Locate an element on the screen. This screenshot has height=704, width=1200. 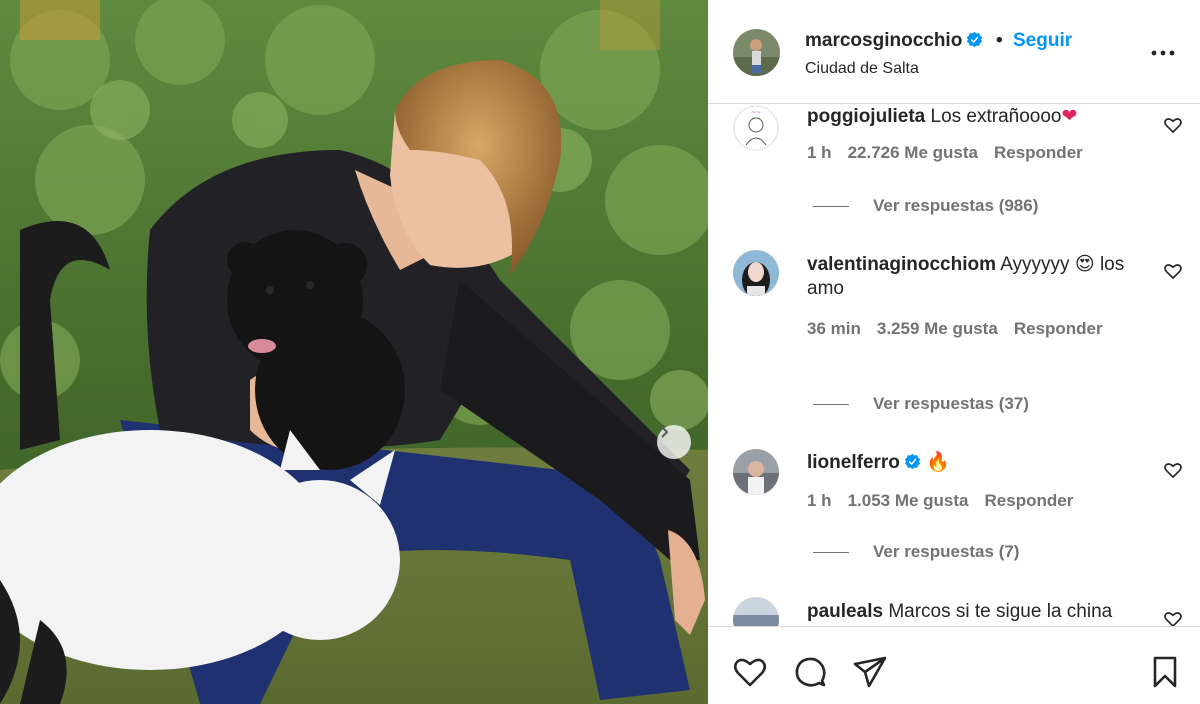
comment-text: pauleals Marcos si te sigue la china is located at coordinates (981, 612).